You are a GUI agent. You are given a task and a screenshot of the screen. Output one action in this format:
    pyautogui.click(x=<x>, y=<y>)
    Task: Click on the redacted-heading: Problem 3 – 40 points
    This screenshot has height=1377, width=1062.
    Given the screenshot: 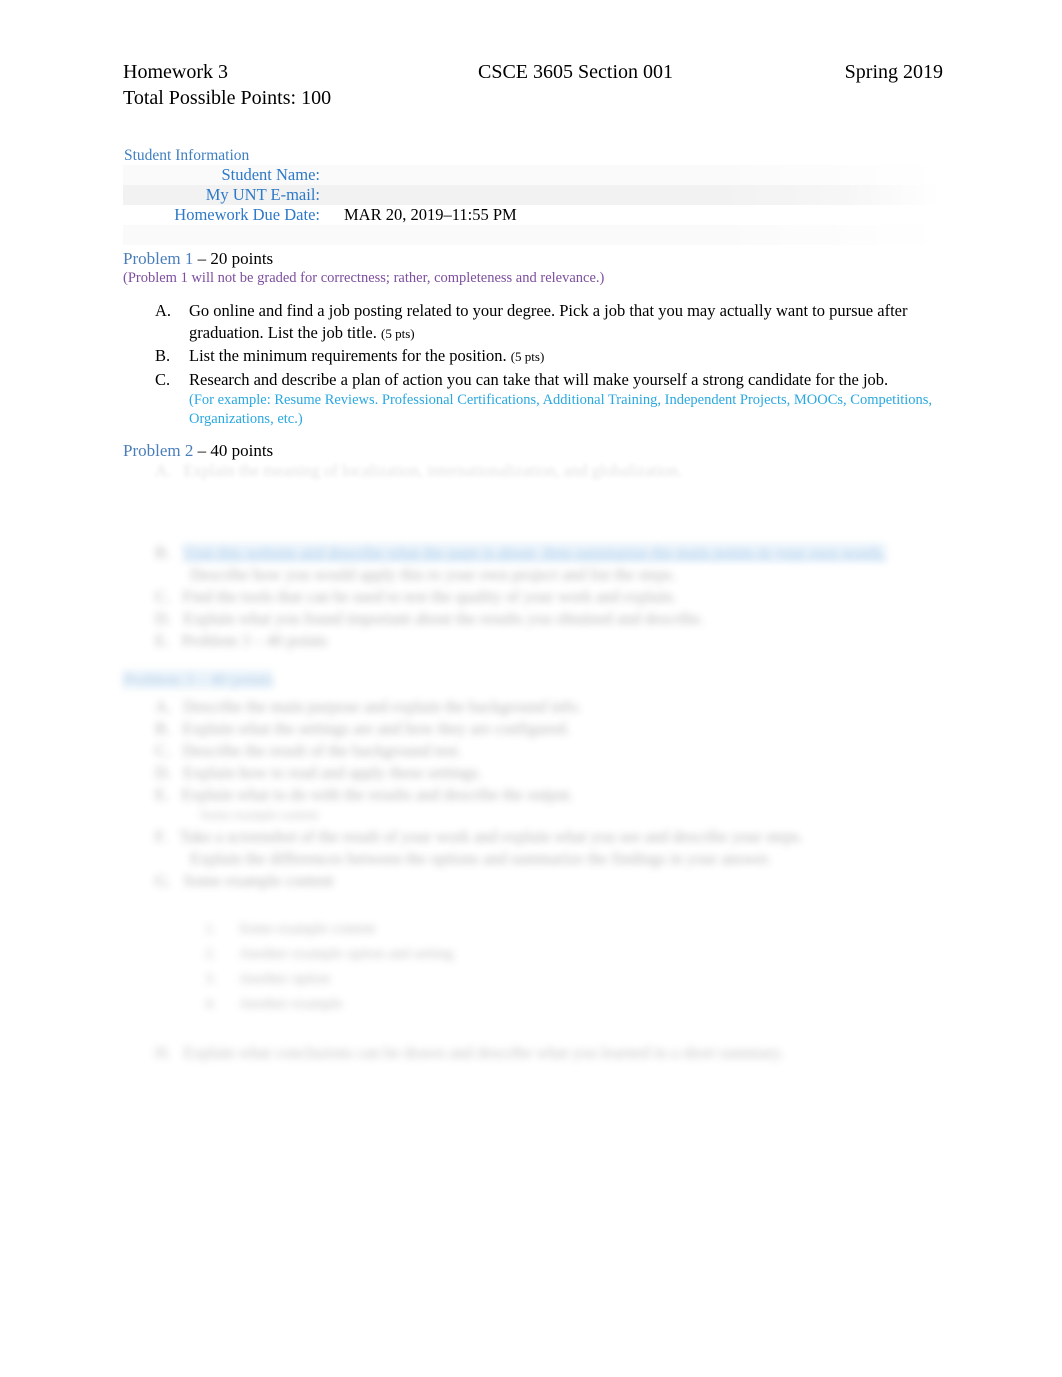 What is the action you would take?
    pyautogui.click(x=198, y=680)
    